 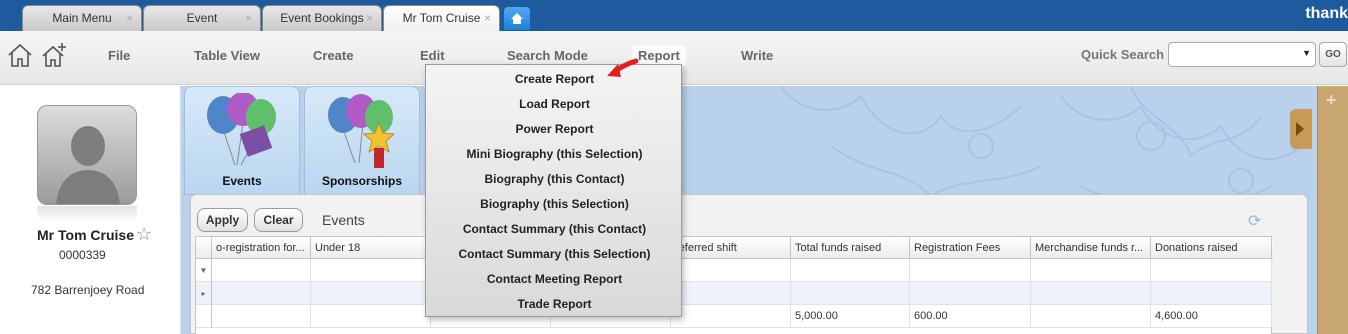 I want to click on avatar, so click(x=87, y=155).